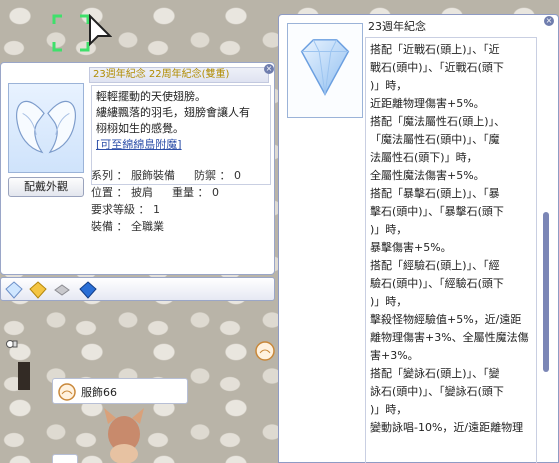  Describe the element at coordinates (124, 433) in the screenshot. I see `character-sprite` at that location.